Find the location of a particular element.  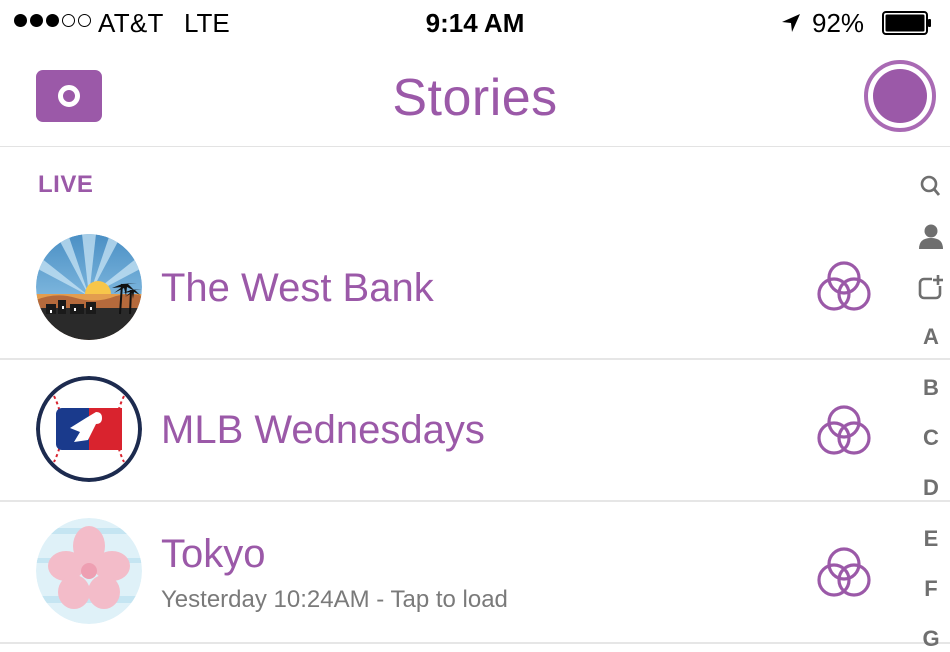

story-name: Tokyo is located at coordinates (213, 554).